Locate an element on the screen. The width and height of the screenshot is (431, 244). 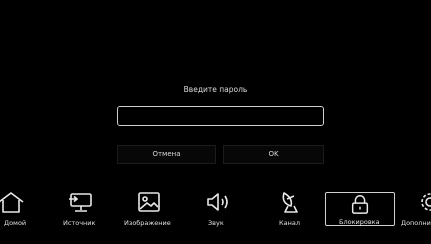
gear-icon is located at coordinates (423, 202).